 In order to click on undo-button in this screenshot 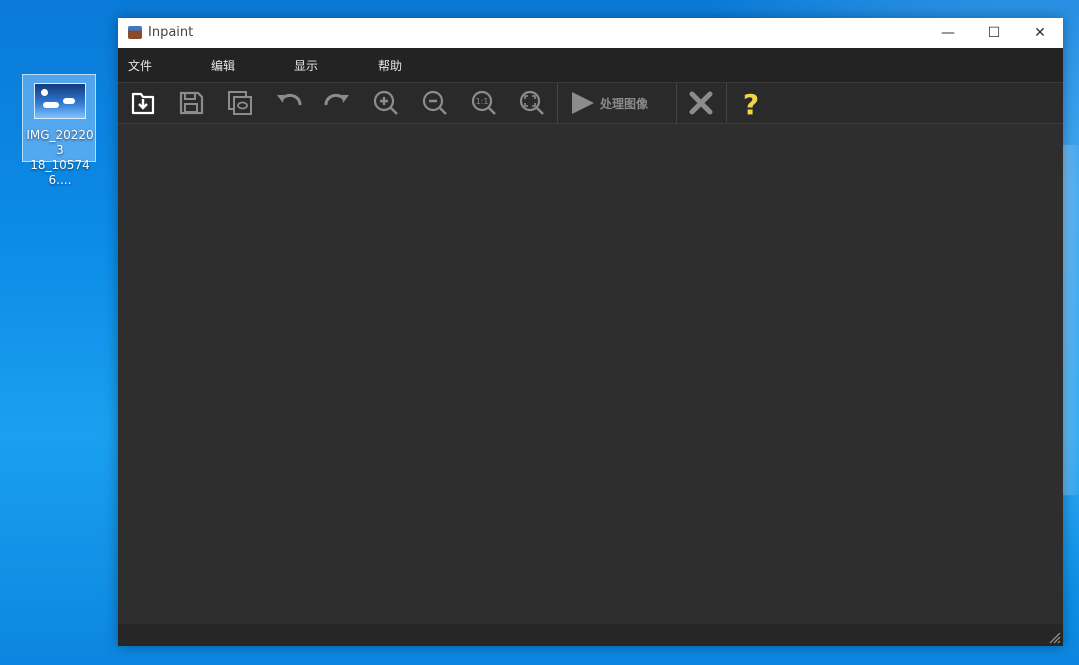, I will do `click(289, 103)`.